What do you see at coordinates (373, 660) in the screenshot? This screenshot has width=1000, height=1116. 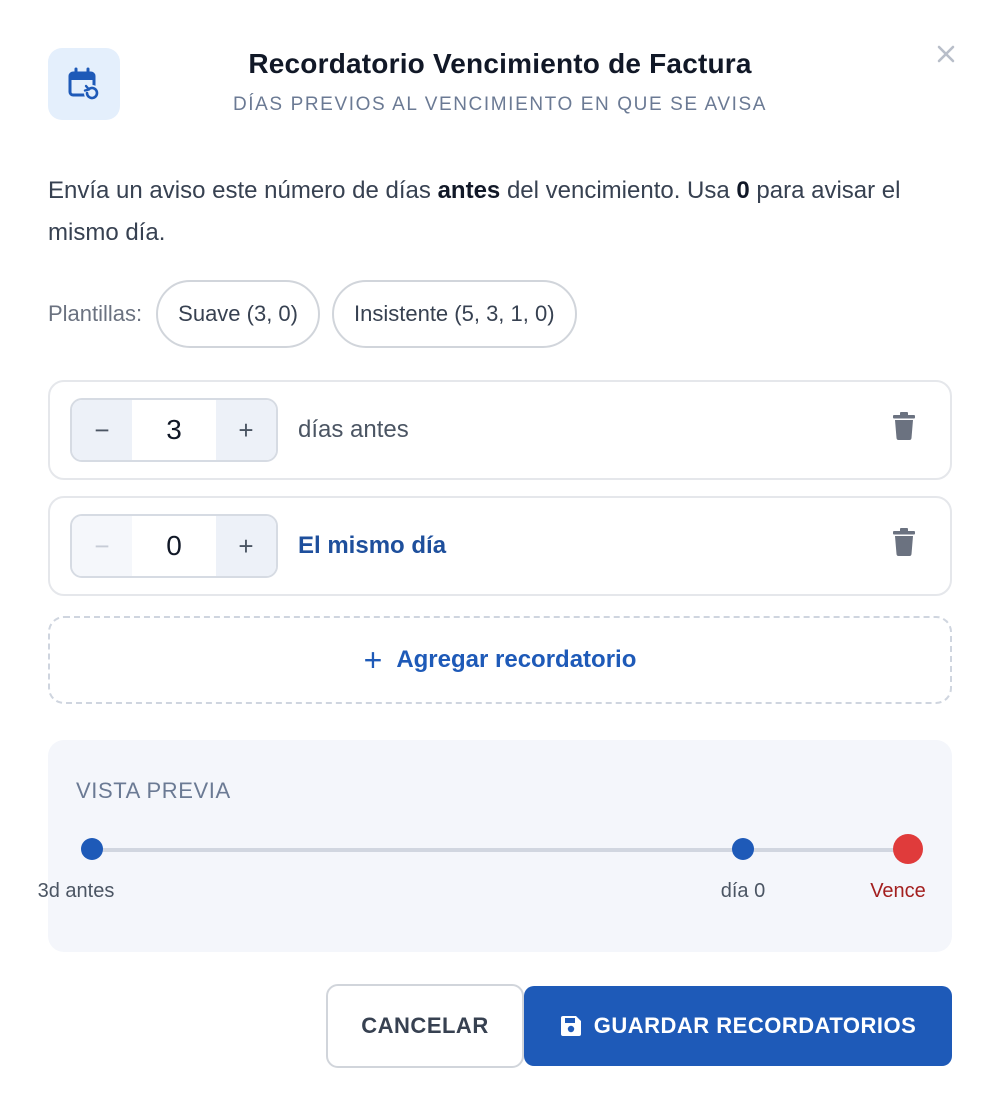 I see `plus-icon: +` at bounding box center [373, 660].